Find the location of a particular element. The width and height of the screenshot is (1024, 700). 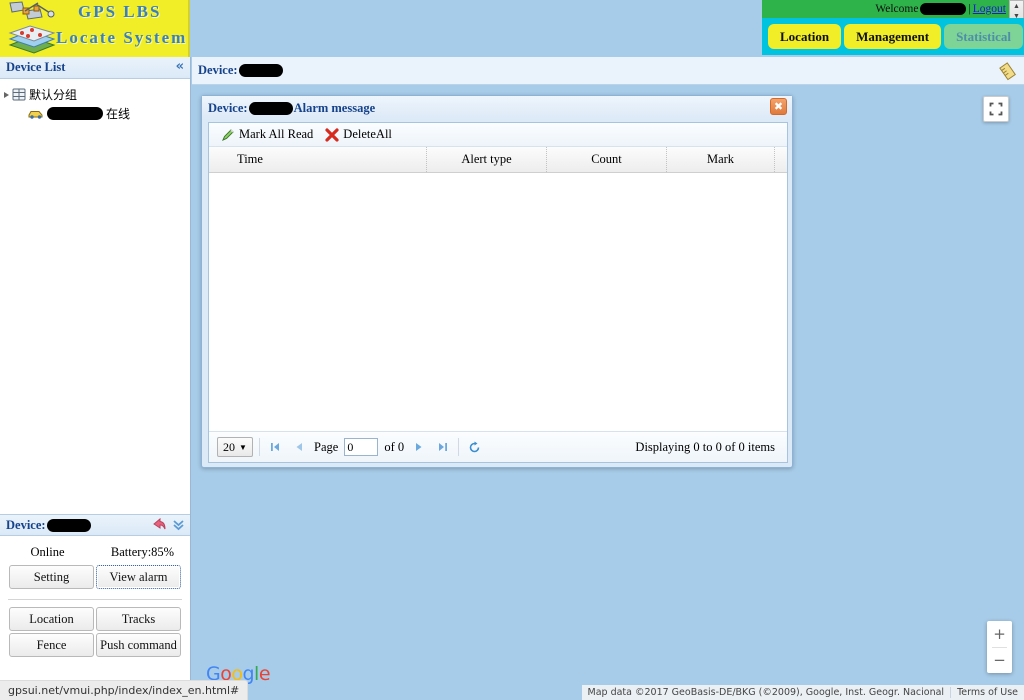

zoom-in-button: + is located at coordinates (999, 634).